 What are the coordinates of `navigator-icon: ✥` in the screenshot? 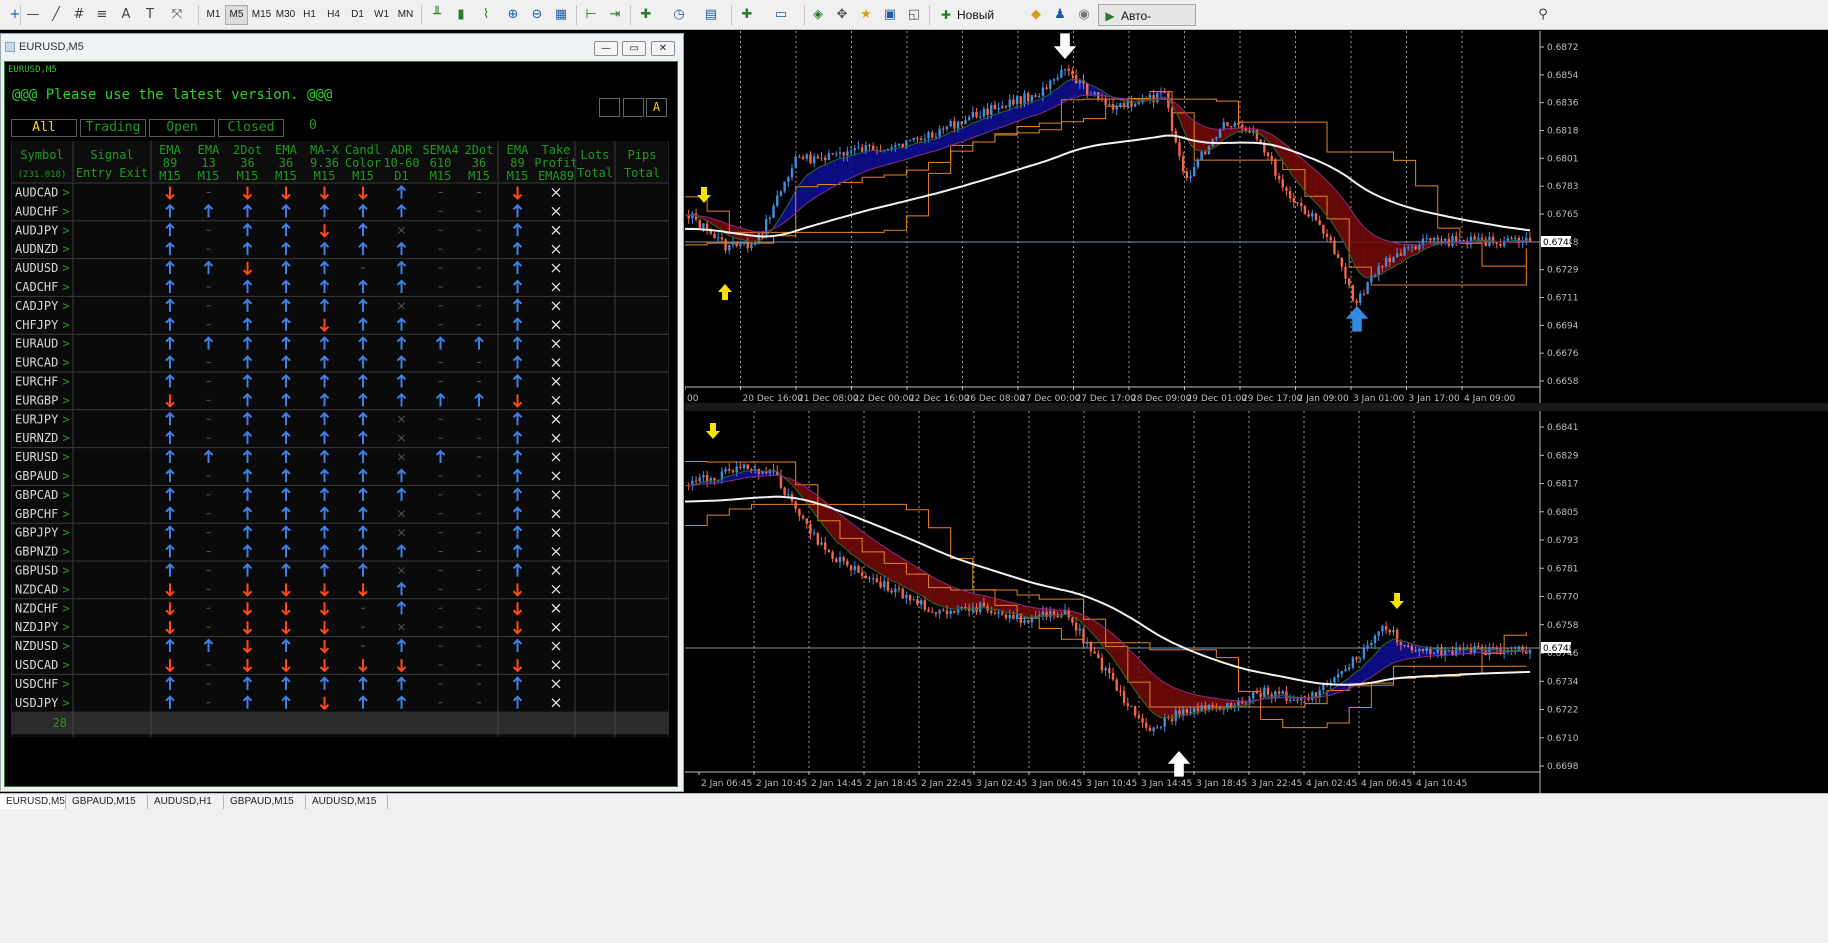 It's located at (842, 15).